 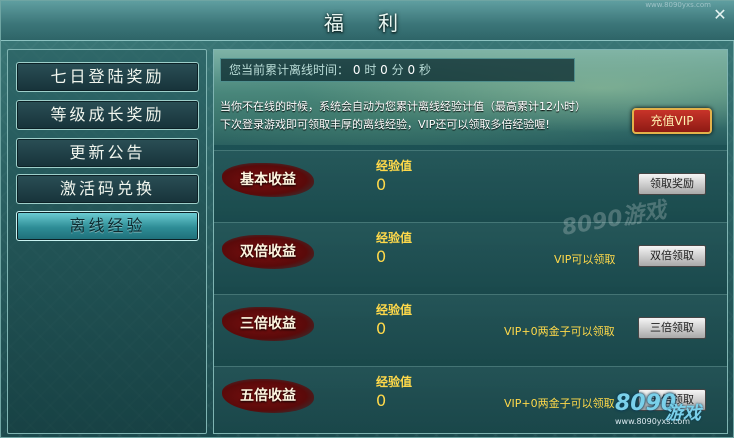 I want to click on logo-url: www.8090yxs.com, so click(x=653, y=421).